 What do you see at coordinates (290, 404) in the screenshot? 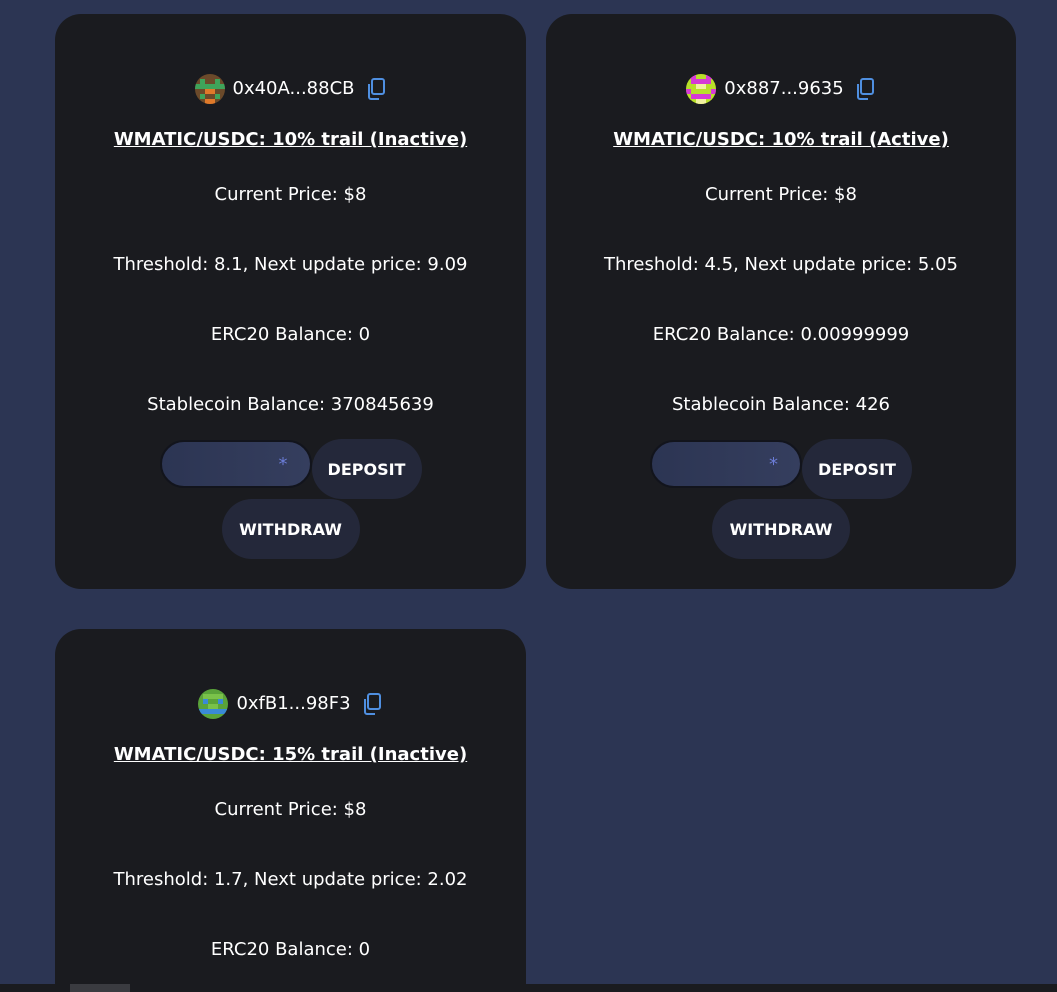
I see `stablecoin-balance: Stablecoin Balance: 370845639` at bounding box center [290, 404].